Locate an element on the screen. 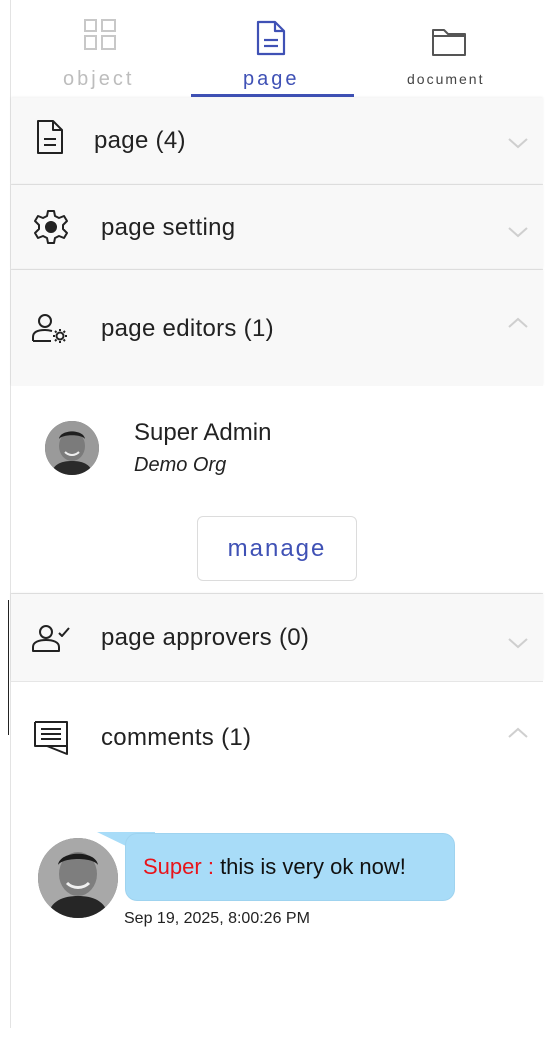 This screenshot has height=1040, width=550. user-gear-icon is located at coordinates (50, 330).